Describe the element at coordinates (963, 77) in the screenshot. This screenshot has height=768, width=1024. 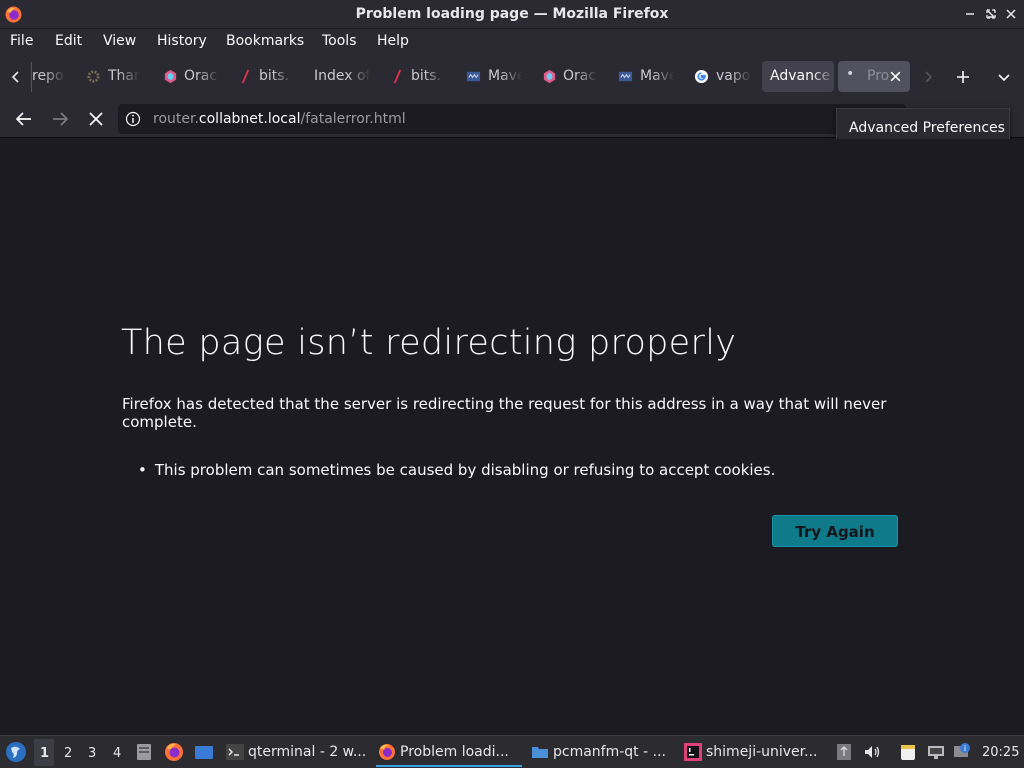
I see `new-tab-icon` at that location.